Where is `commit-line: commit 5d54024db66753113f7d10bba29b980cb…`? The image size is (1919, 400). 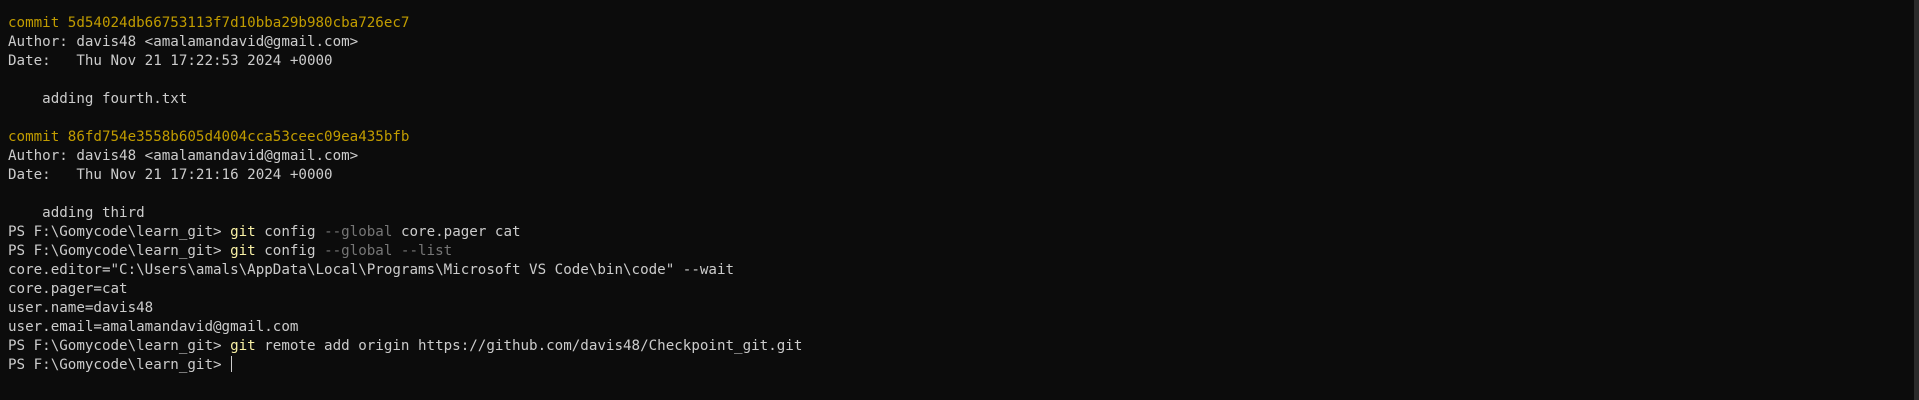
commit-line: commit 5d54024db66753113f7d10bba29b980cb… is located at coordinates (209, 23).